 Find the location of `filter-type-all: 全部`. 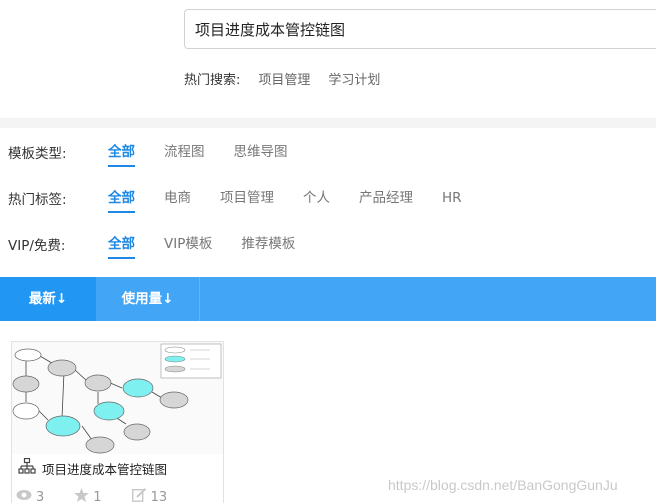

filter-type-all: 全部 is located at coordinates (121, 154).